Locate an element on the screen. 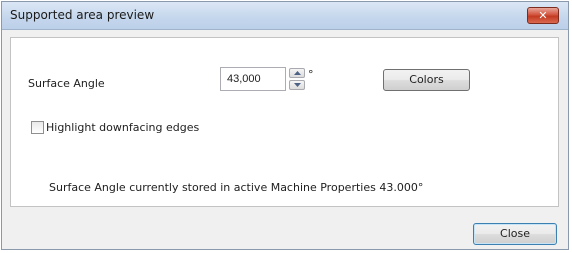 The width and height of the screenshot is (572, 253). close-icon: ✕ is located at coordinates (543, 15).